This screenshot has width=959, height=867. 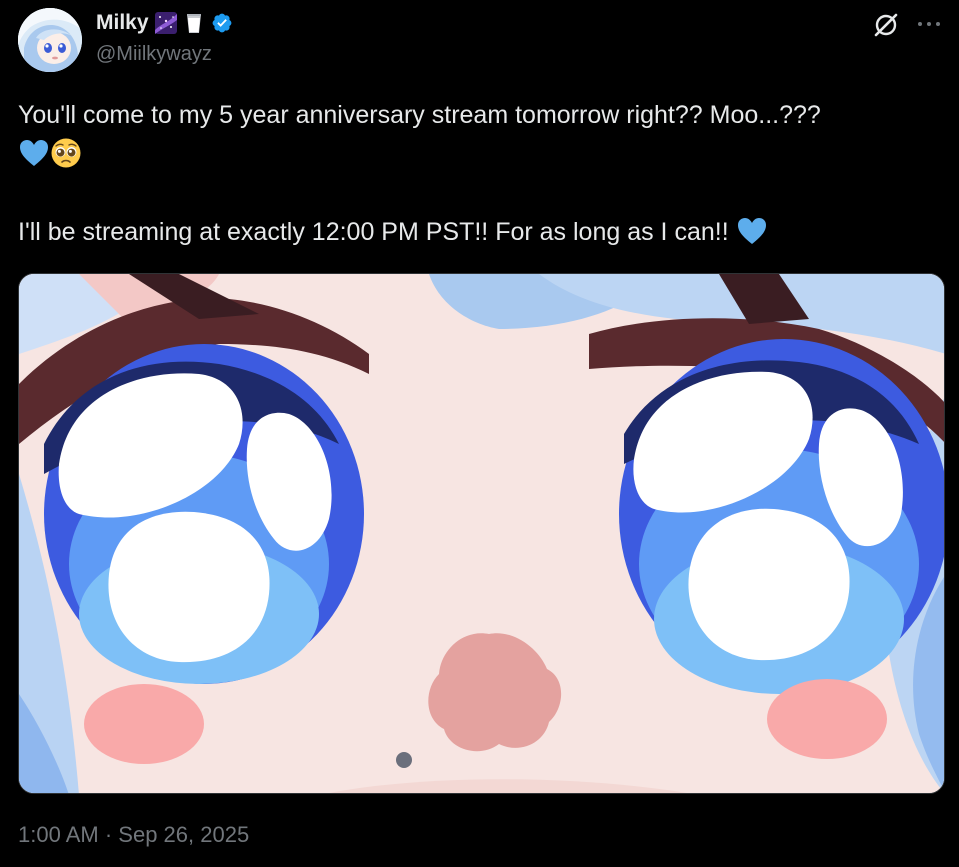 I want to click on tweet-timestamp: 1:00 AM · Sep 26, 2025, so click(x=133, y=835).